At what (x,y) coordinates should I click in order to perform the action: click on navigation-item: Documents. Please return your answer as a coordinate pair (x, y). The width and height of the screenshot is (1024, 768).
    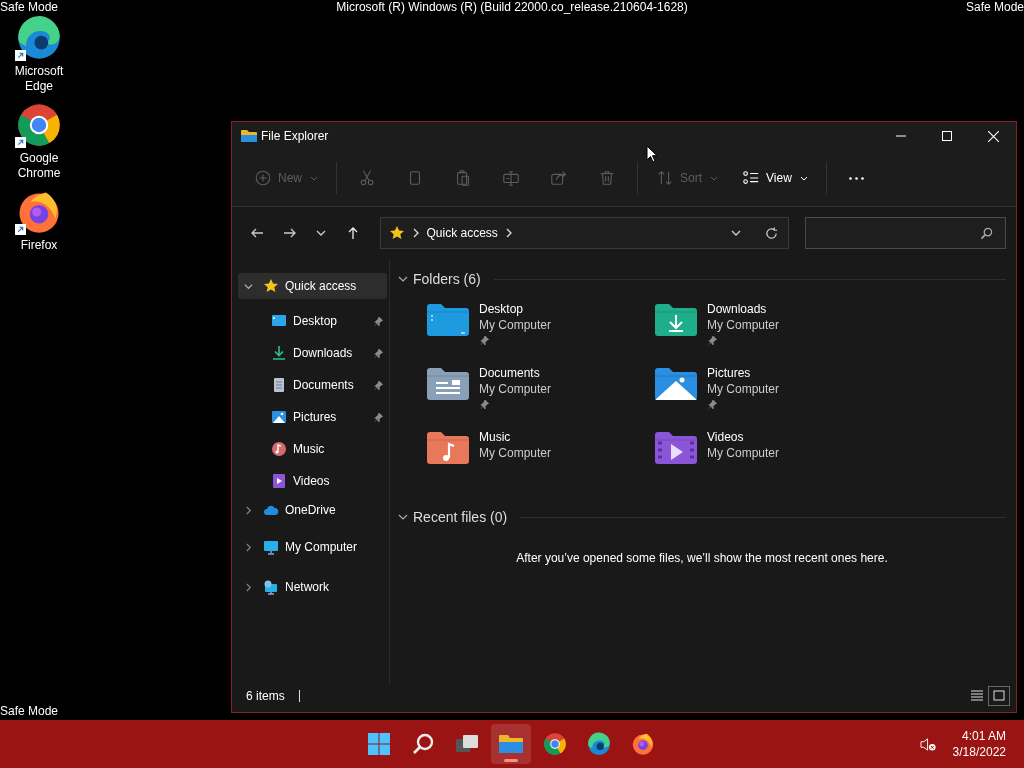
    Looking at the image, I should click on (312, 385).